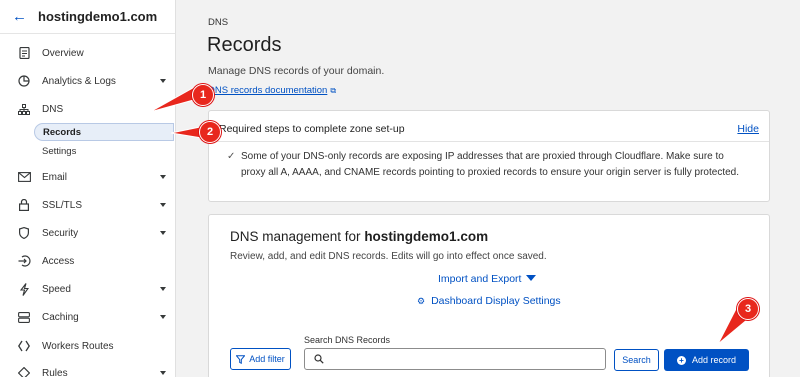 This screenshot has height=377, width=800. What do you see at coordinates (88, 317) in the screenshot?
I see `sidebar-item-caching: Caching` at bounding box center [88, 317].